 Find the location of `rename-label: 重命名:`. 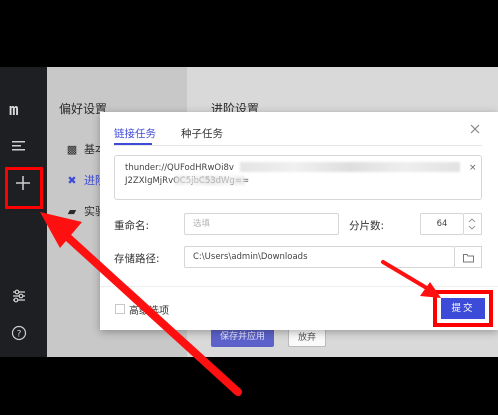

rename-label: 重命名: is located at coordinates (132, 226).